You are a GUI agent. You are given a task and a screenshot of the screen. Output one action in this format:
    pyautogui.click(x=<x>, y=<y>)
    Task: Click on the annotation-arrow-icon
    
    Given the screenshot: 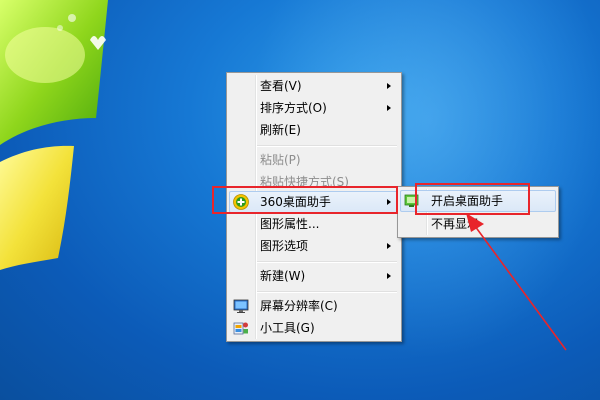 What is the action you would take?
    pyautogui.click(x=516, y=282)
    